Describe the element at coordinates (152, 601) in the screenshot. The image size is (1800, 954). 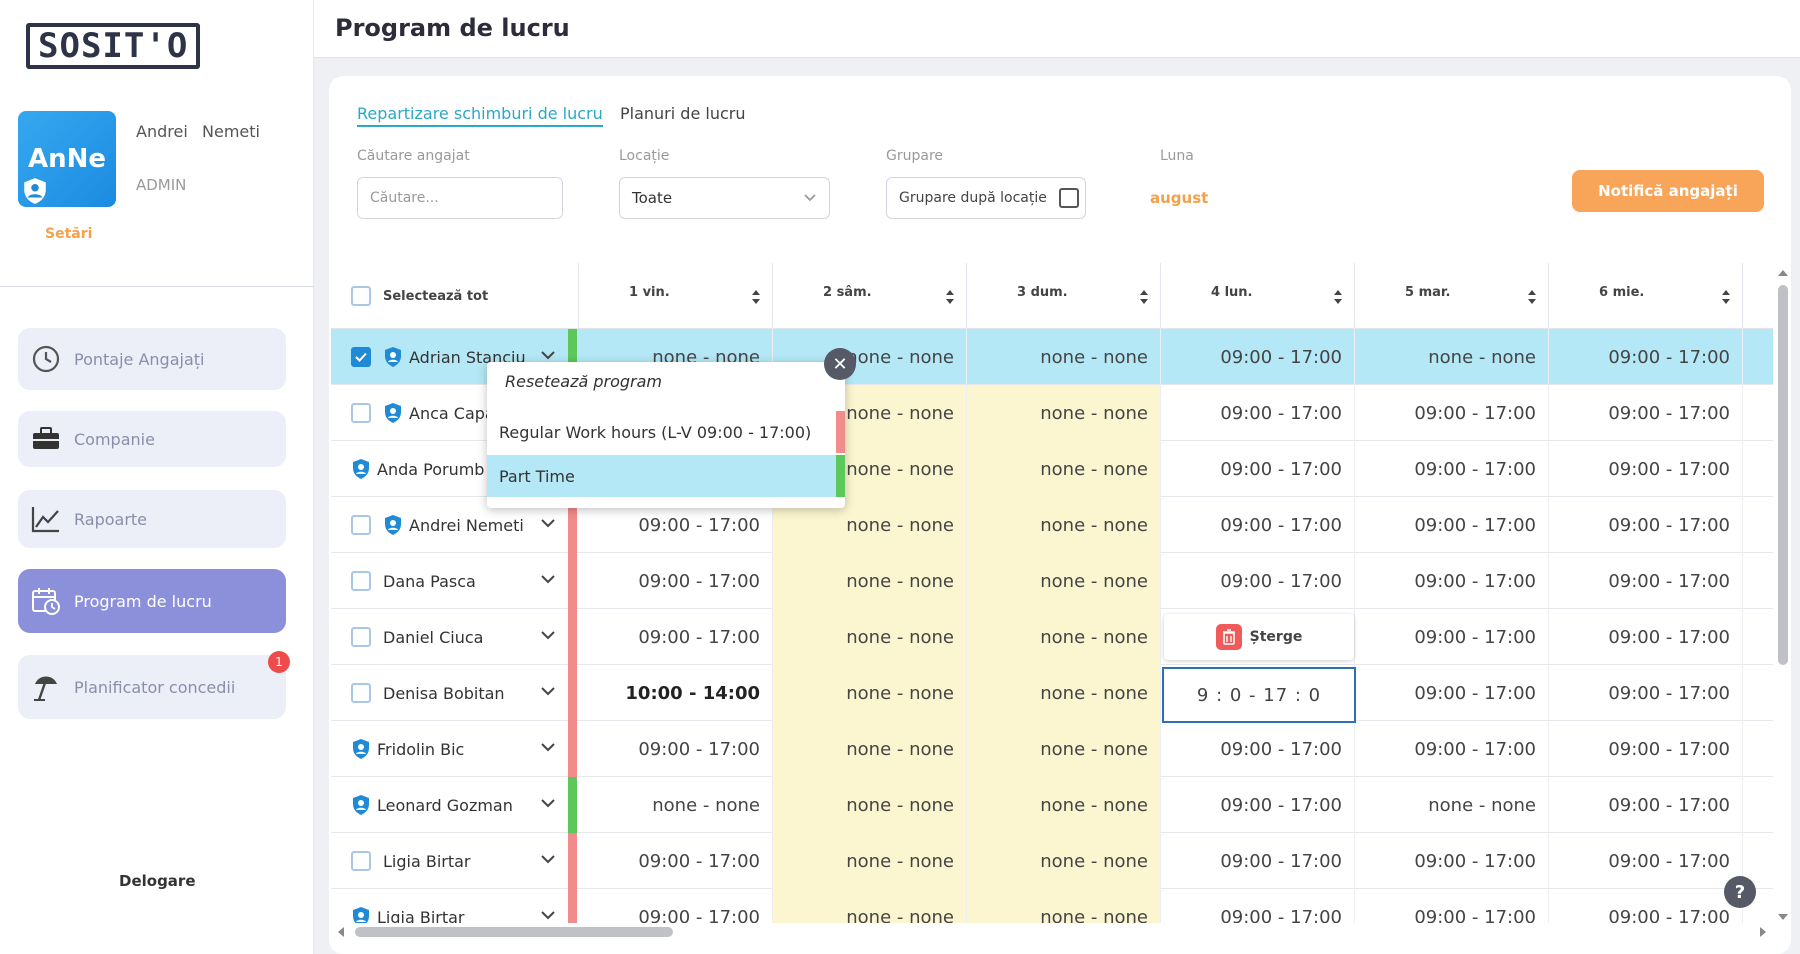
I see `nav-item-program: Program de lucru` at that location.